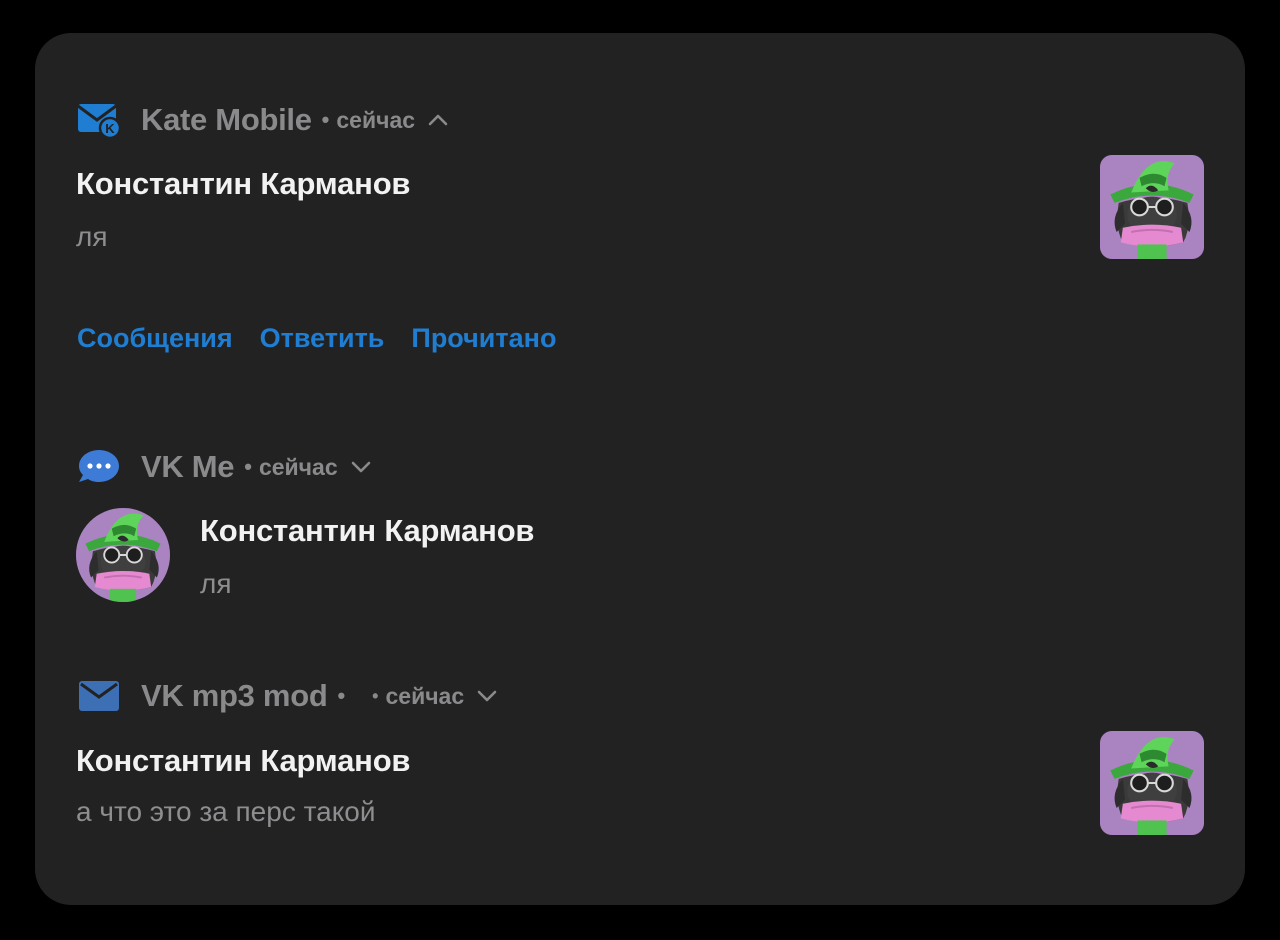 This screenshot has width=1280, height=940. Describe the element at coordinates (226, 119) in the screenshot. I see `app-name: Kate Mobile` at that location.